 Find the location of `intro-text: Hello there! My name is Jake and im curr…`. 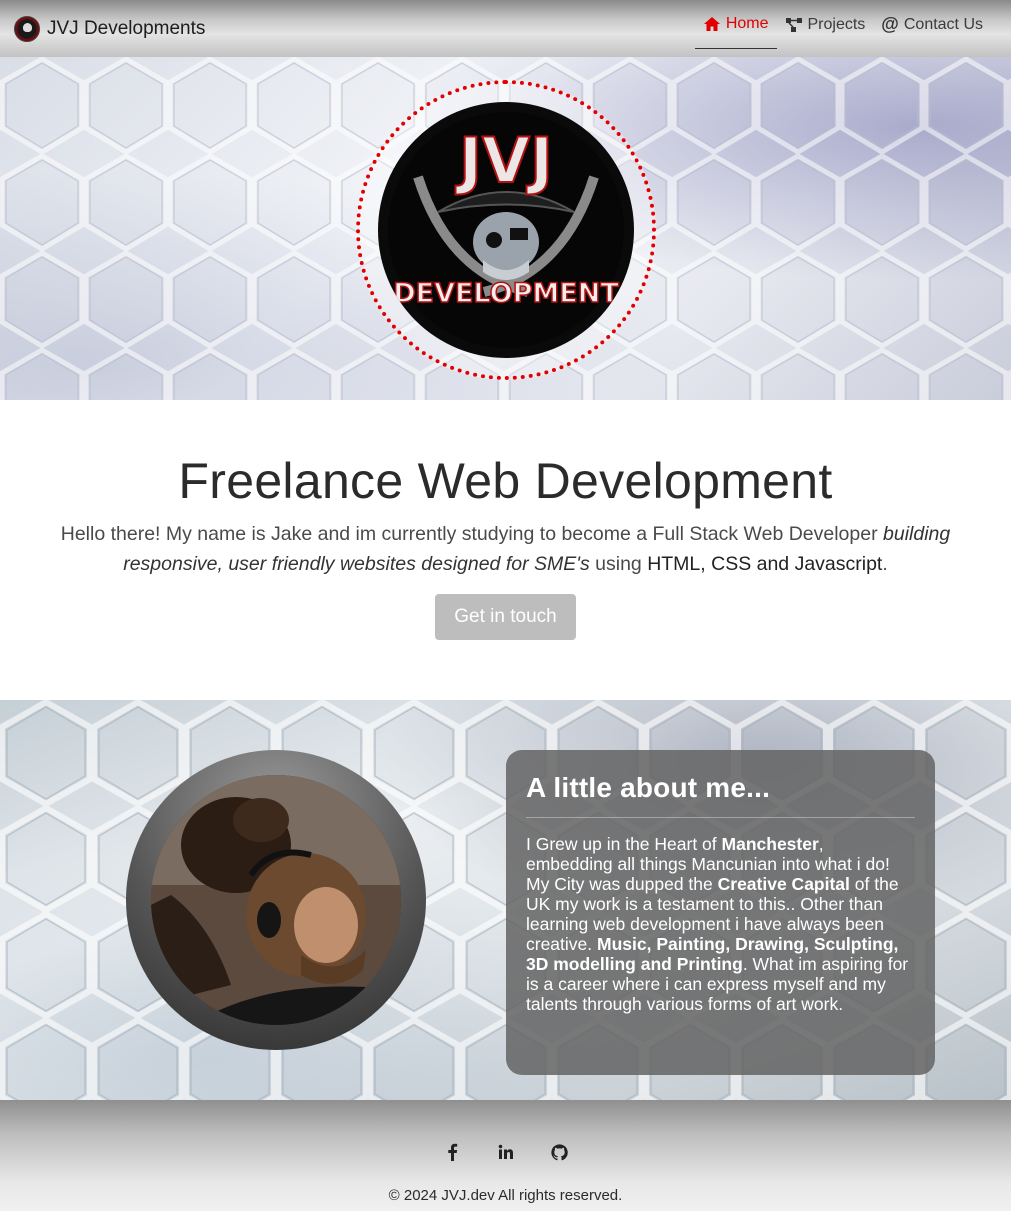

intro-text: Hello there! My name is Jake and im curr… is located at coordinates (505, 549).